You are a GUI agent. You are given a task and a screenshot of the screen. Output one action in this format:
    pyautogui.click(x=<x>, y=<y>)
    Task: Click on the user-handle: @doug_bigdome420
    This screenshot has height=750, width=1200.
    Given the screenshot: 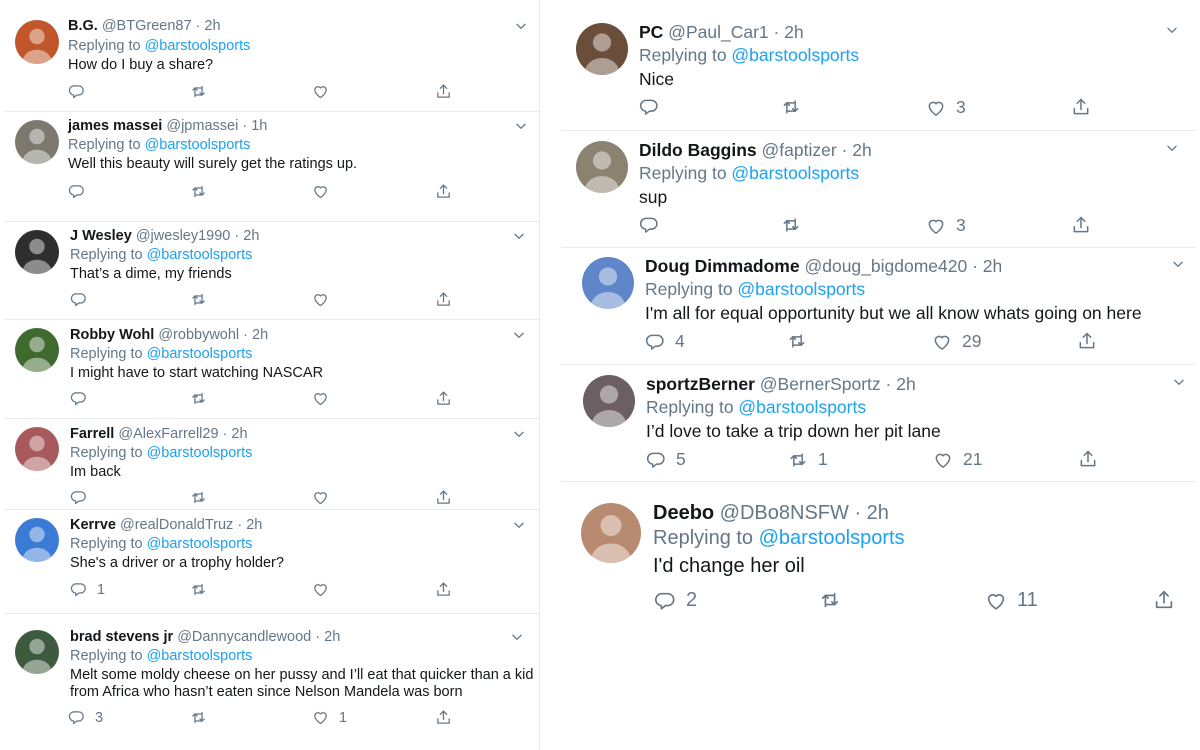 What is the action you would take?
    pyautogui.click(x=883, y=266)
    